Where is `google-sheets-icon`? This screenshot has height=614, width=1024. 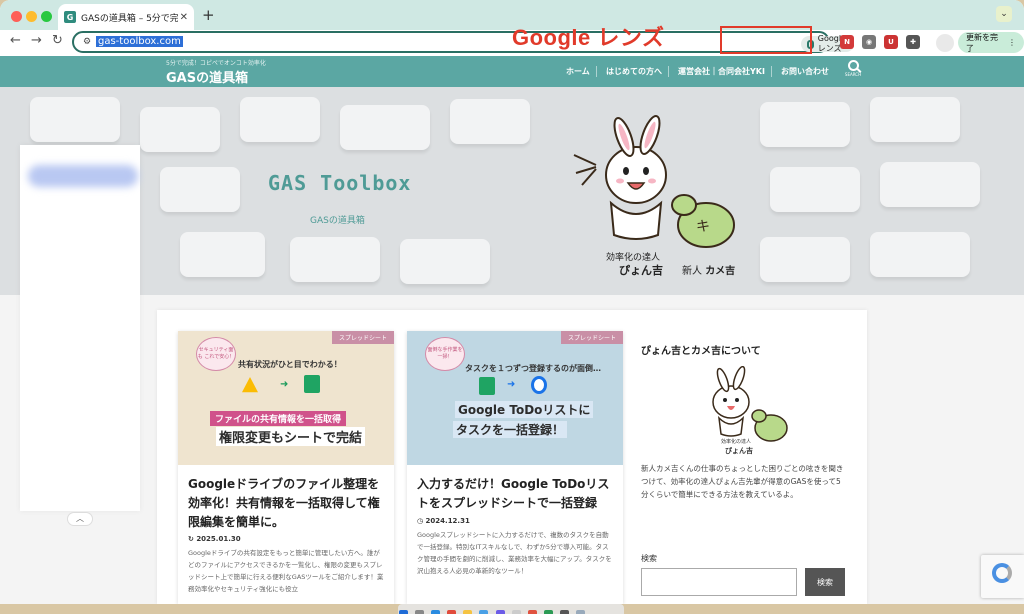 google-sheets-icon is located at coordinates (312, 384).